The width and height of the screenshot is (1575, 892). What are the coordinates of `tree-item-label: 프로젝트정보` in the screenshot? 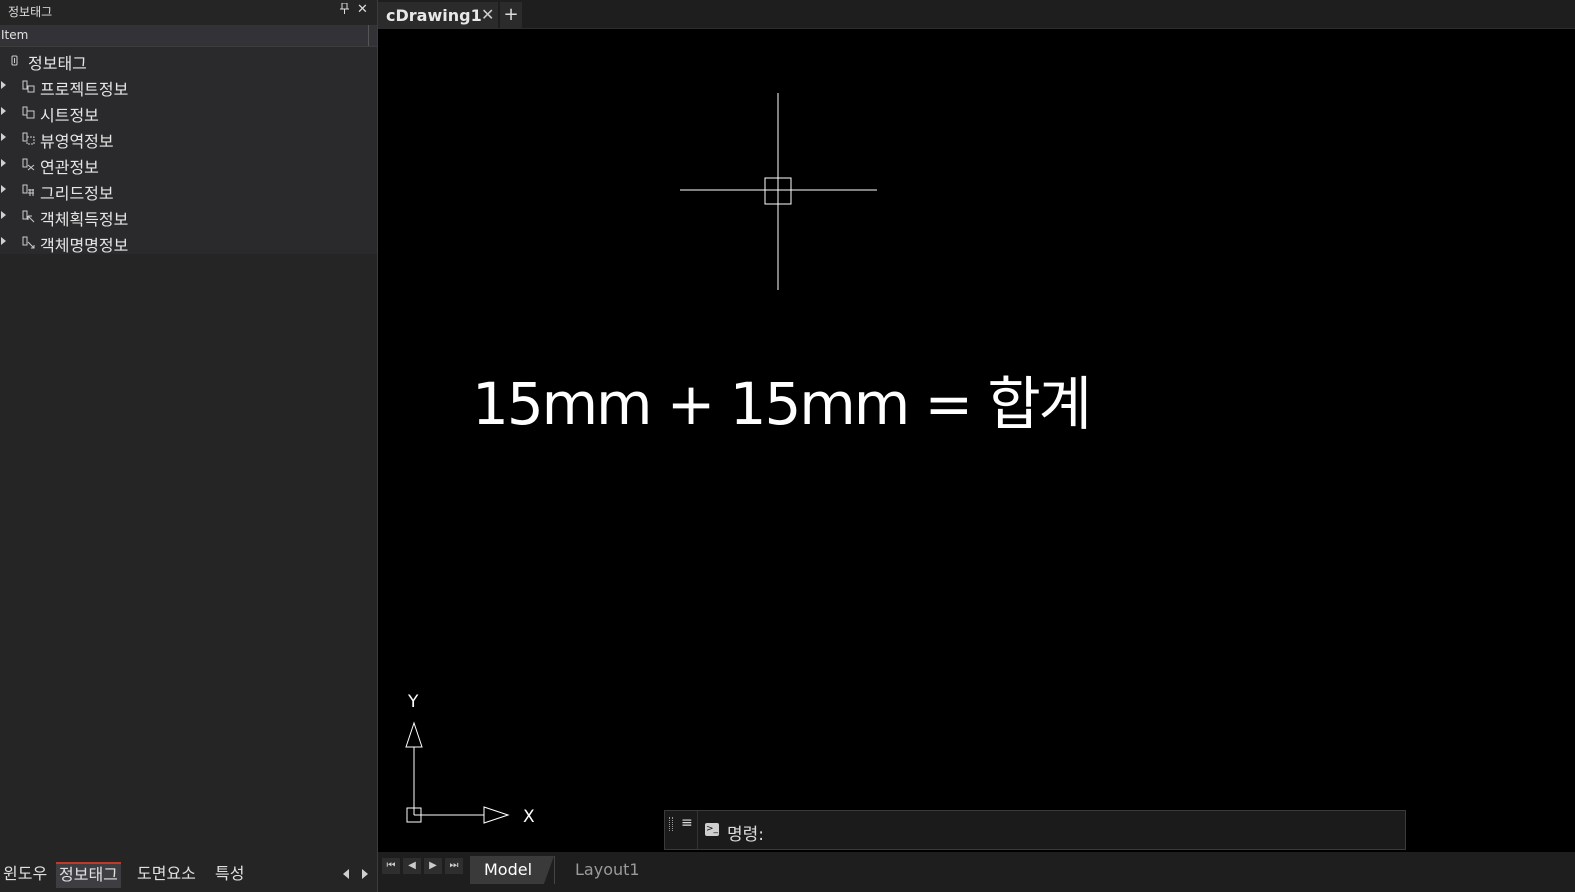 It's located at (84, 89).